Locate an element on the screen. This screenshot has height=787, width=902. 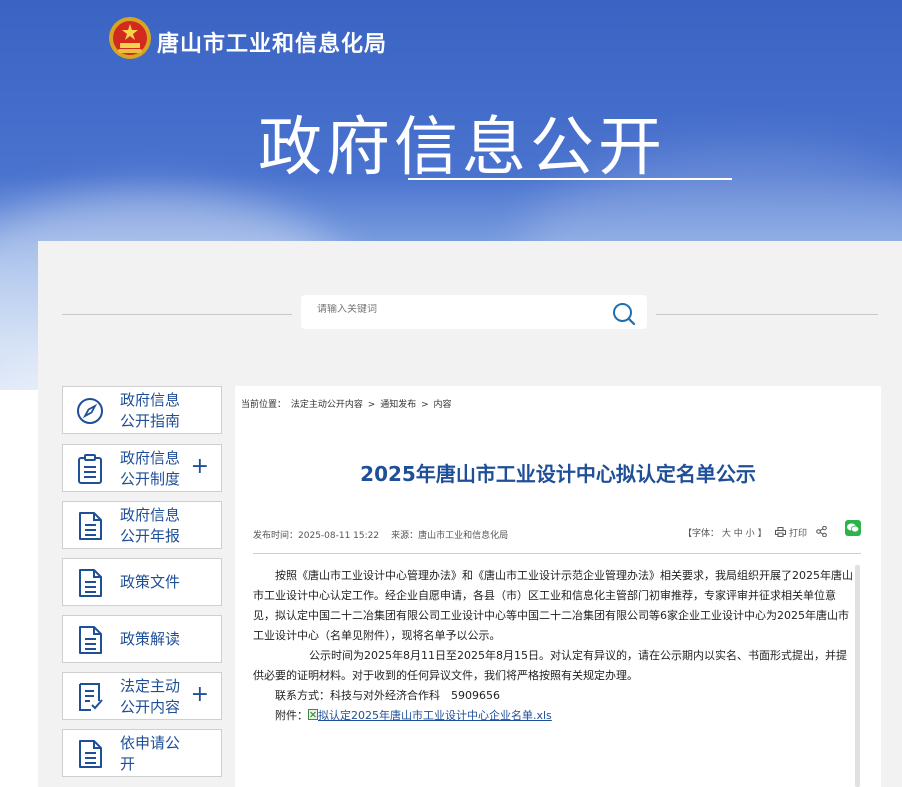
breadcrumb: 当前位置： 法定主动公开内容 > 通知发布 > 内容 is located at coordinates (347, 403).